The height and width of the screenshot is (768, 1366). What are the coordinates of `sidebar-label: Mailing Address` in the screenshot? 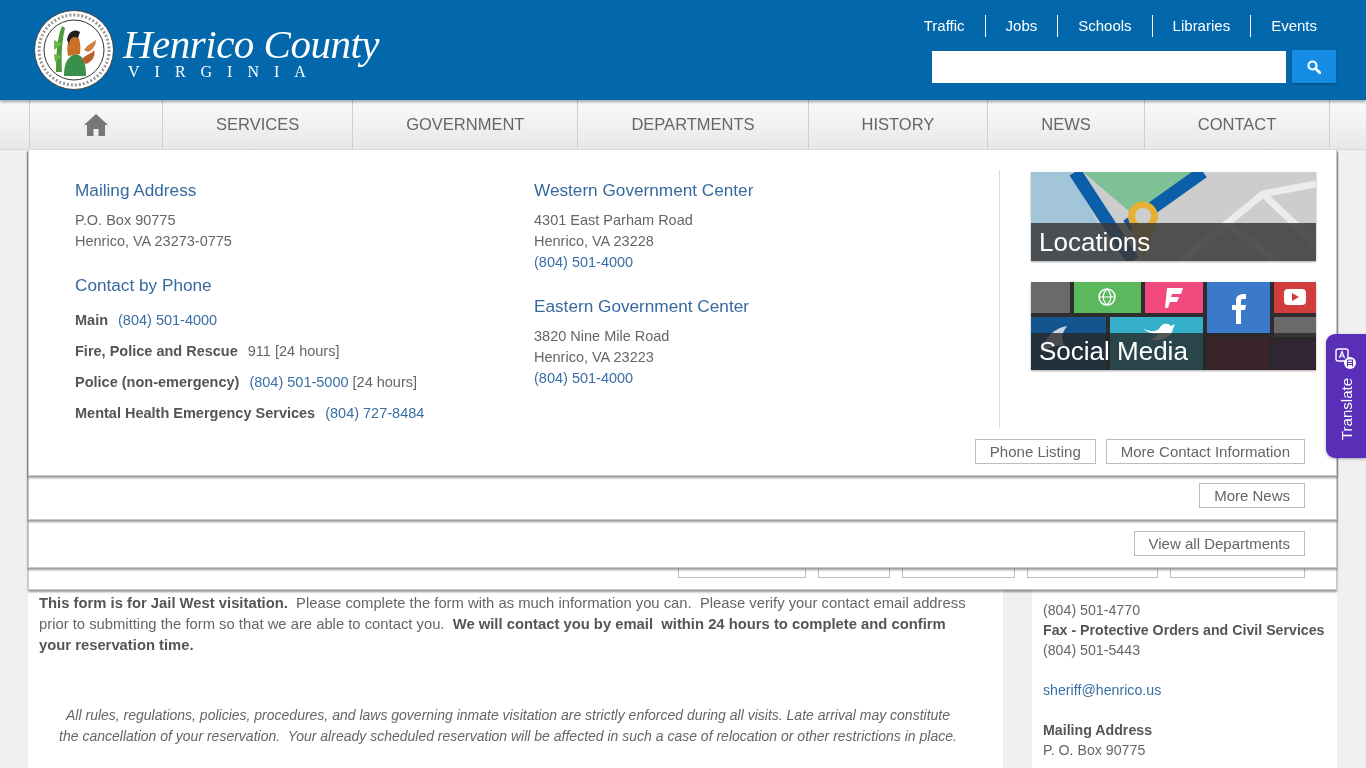 It's located at (1098, 730).